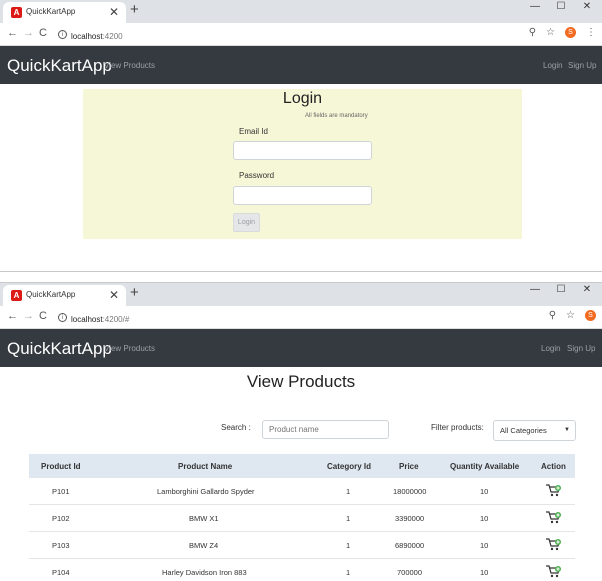  I want to click on product-id-cell: P104, so click(61, 572).